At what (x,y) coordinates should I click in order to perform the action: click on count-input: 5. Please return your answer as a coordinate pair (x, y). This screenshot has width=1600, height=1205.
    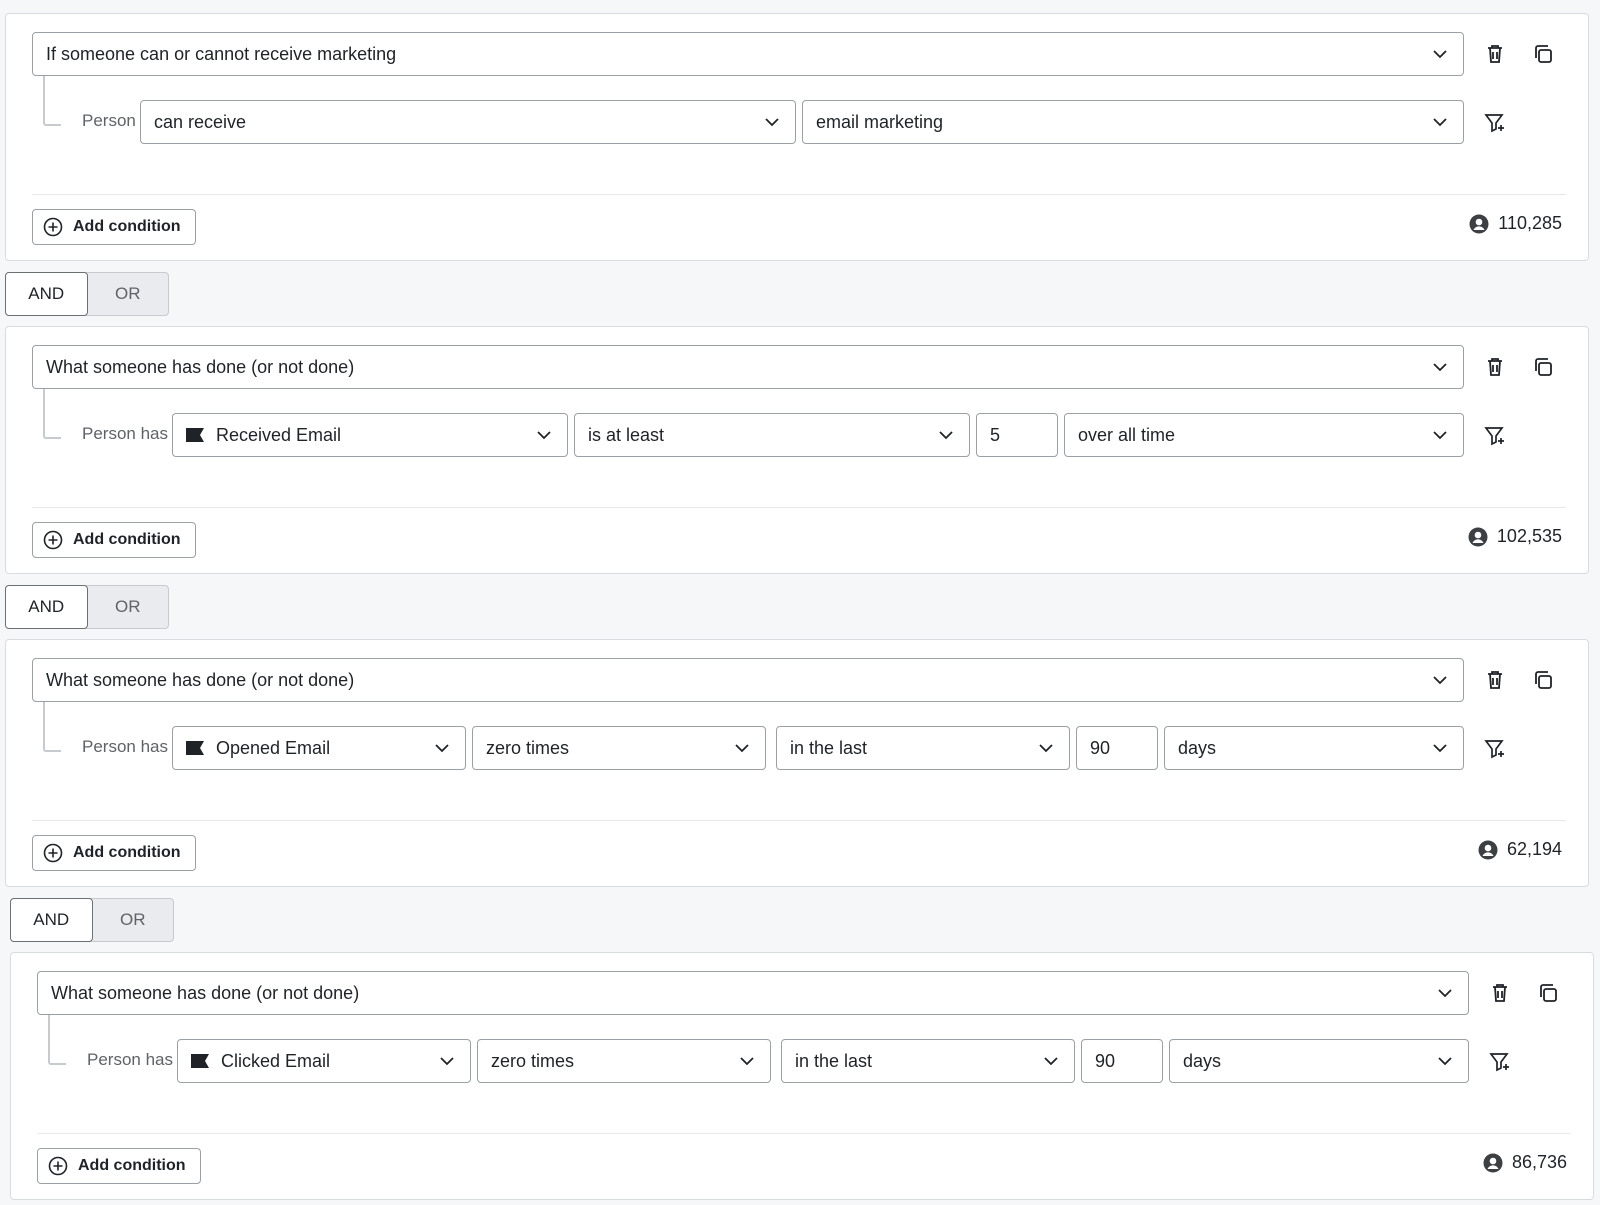
    Looking at the image, I should click on (1017, 435).